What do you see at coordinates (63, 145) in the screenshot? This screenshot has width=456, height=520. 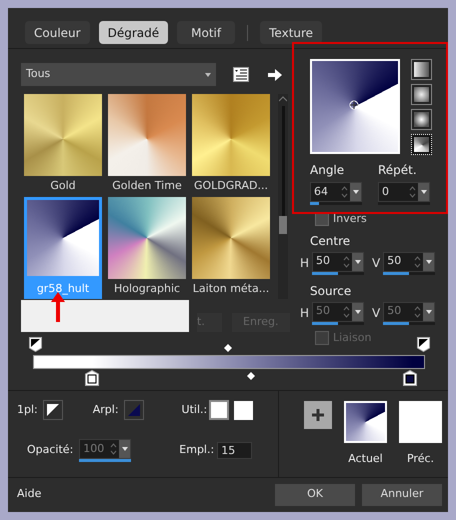 I see `gradient-thumbnail: Gold` at bounding box center [63, 145].